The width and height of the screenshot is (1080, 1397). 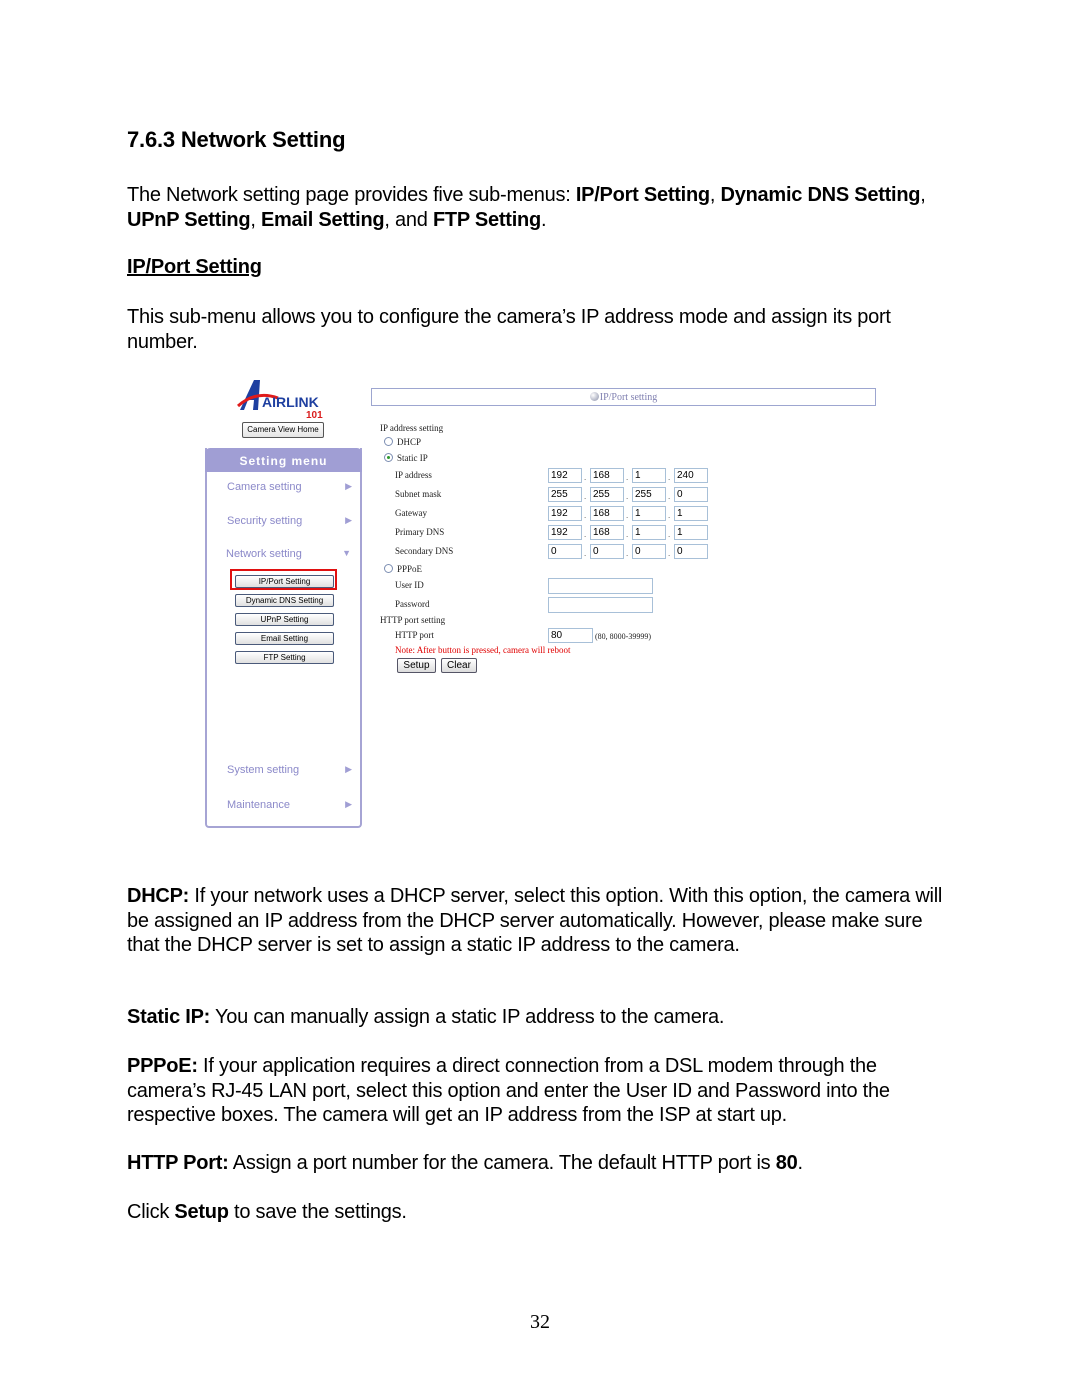 I want to click on http-port-input: 80, so click(x=570, y=635).